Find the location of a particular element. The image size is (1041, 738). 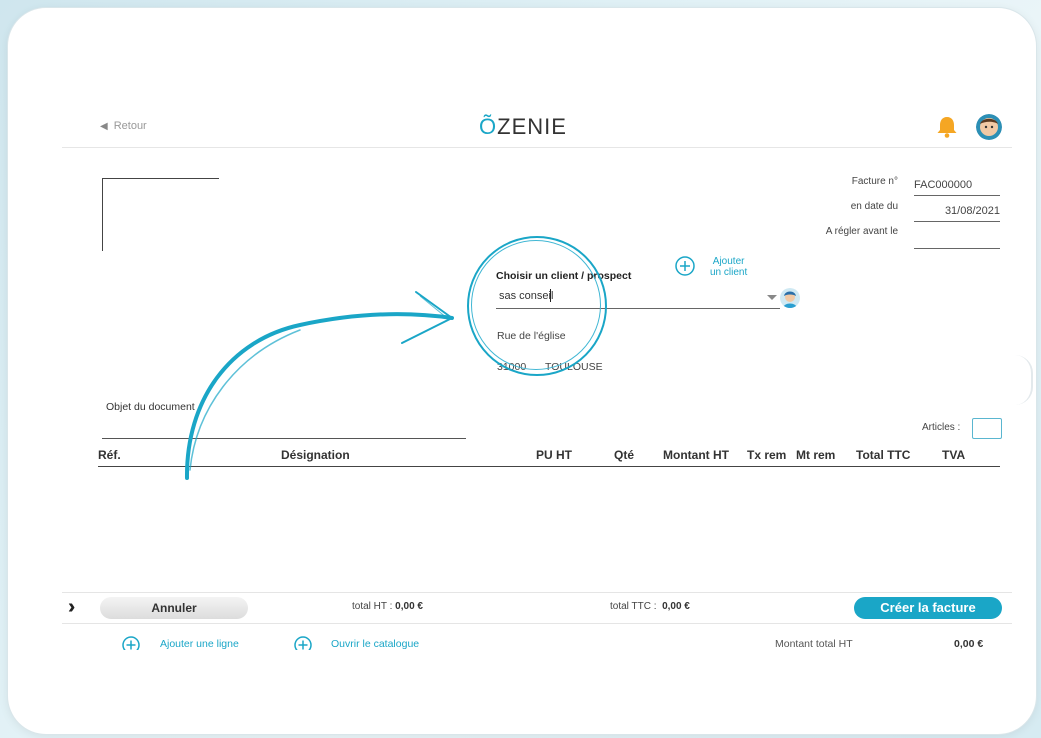

total-ht-label: total HT : is located at coordinates (372, 606).